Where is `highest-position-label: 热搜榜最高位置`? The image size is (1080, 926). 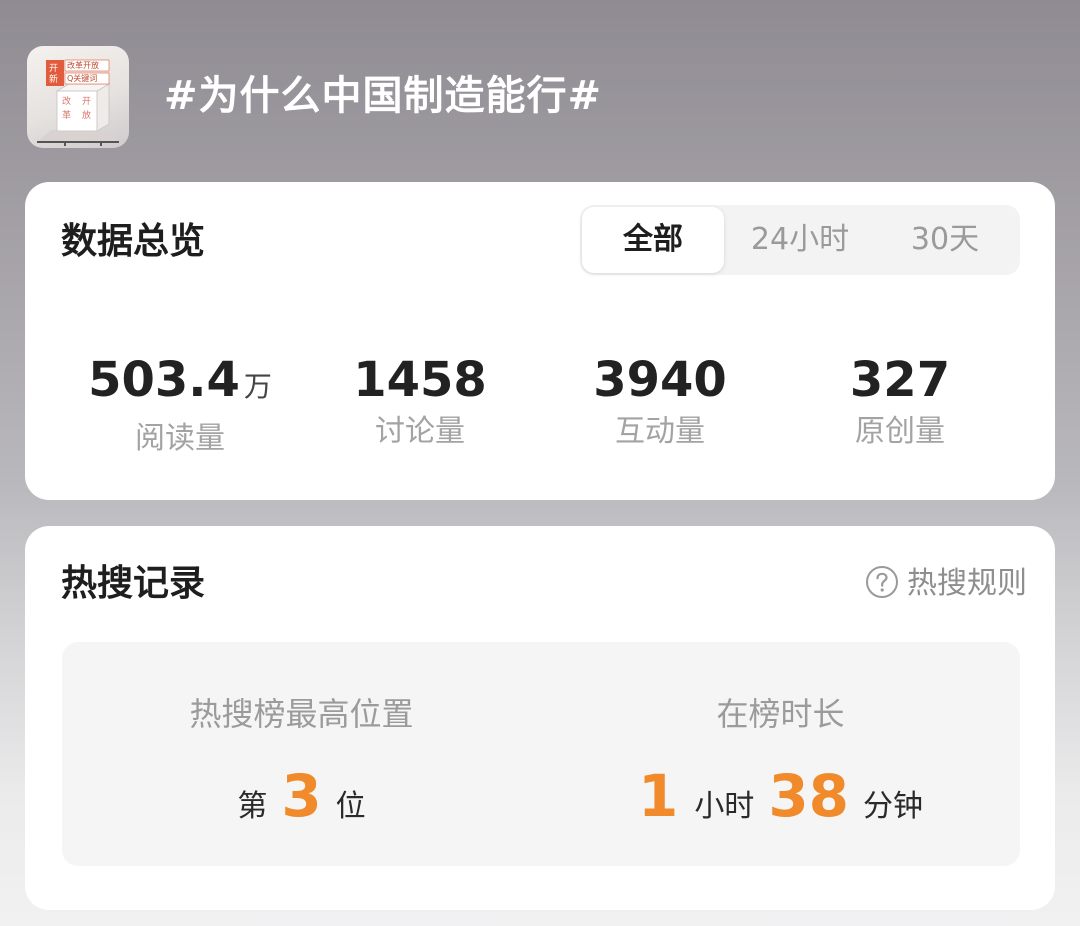 highest-position-label: 热搜榜最高位置 is located at coordinates (301, 714).